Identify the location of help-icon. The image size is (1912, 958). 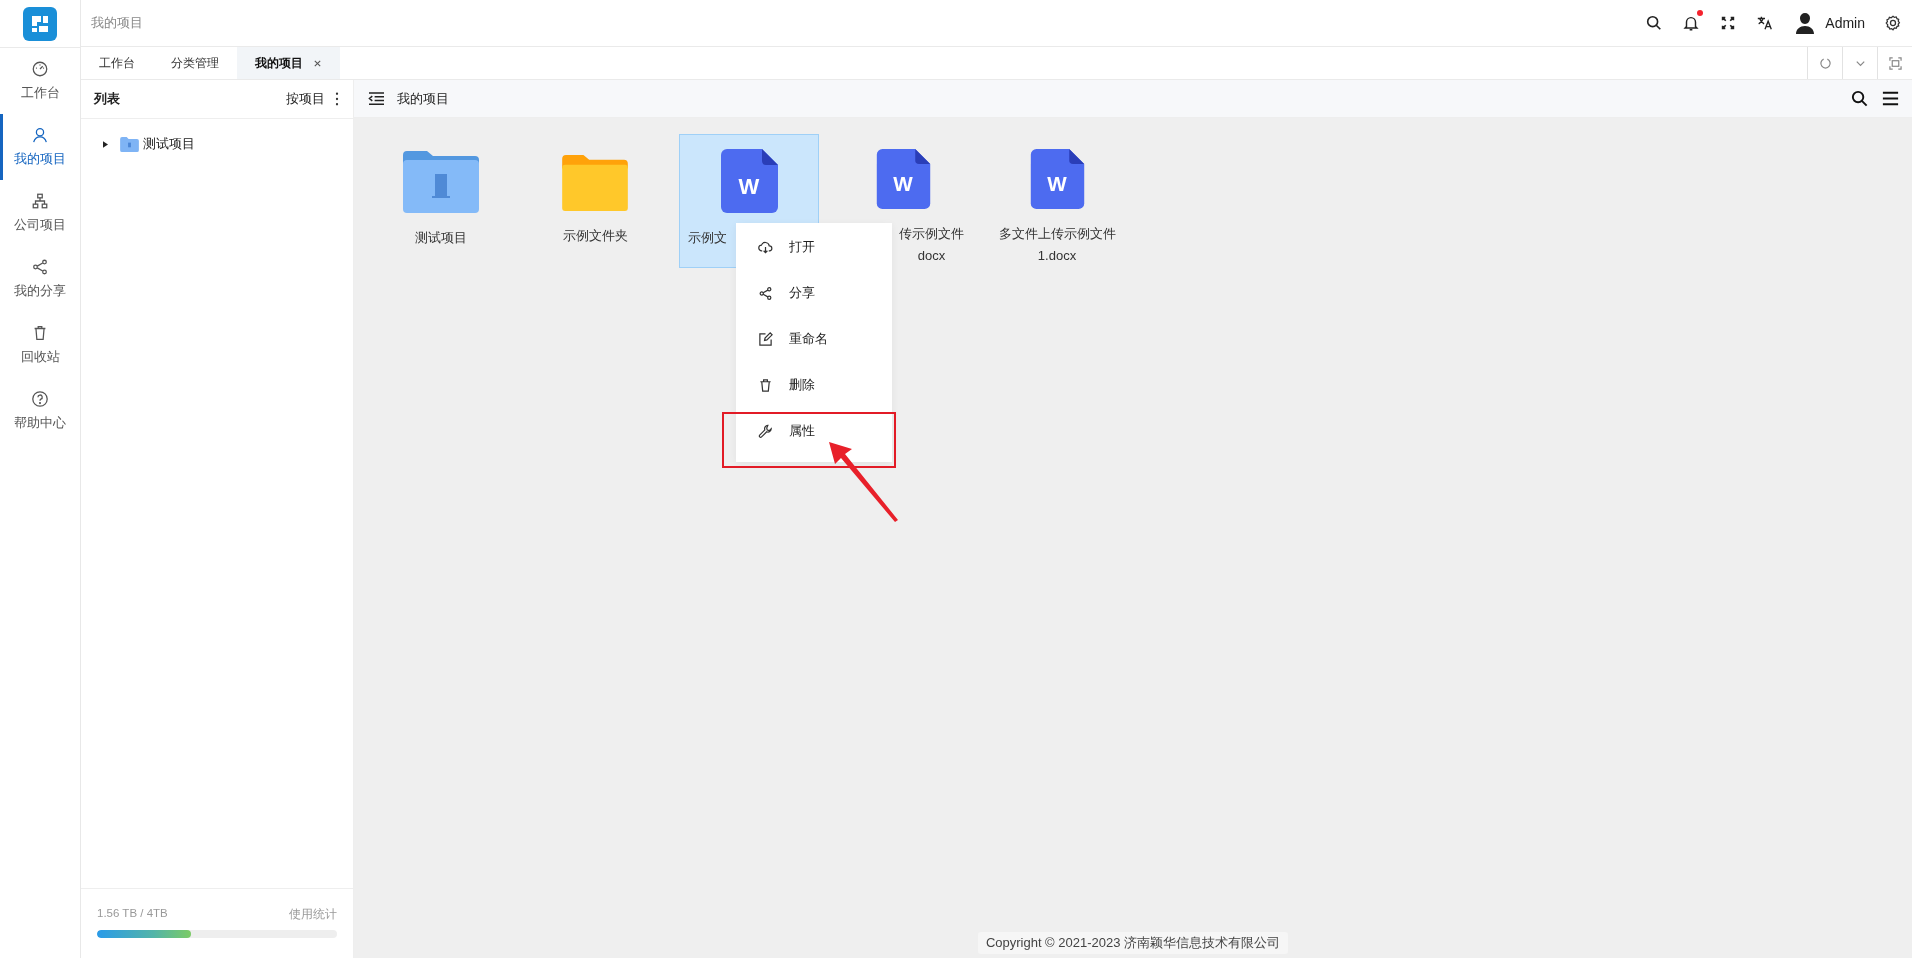
(40, 399).